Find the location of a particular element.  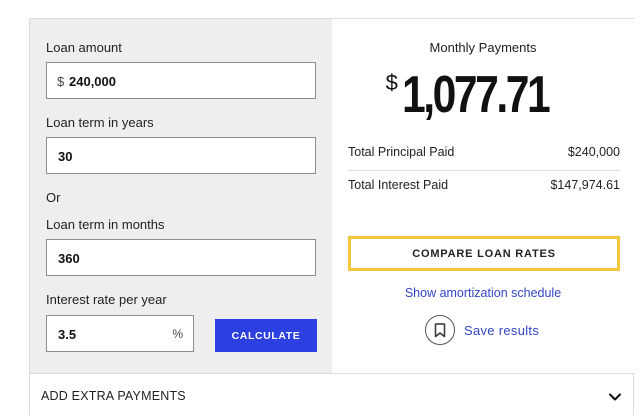

term-months-input: 360 is located at coordinates (181, 257).